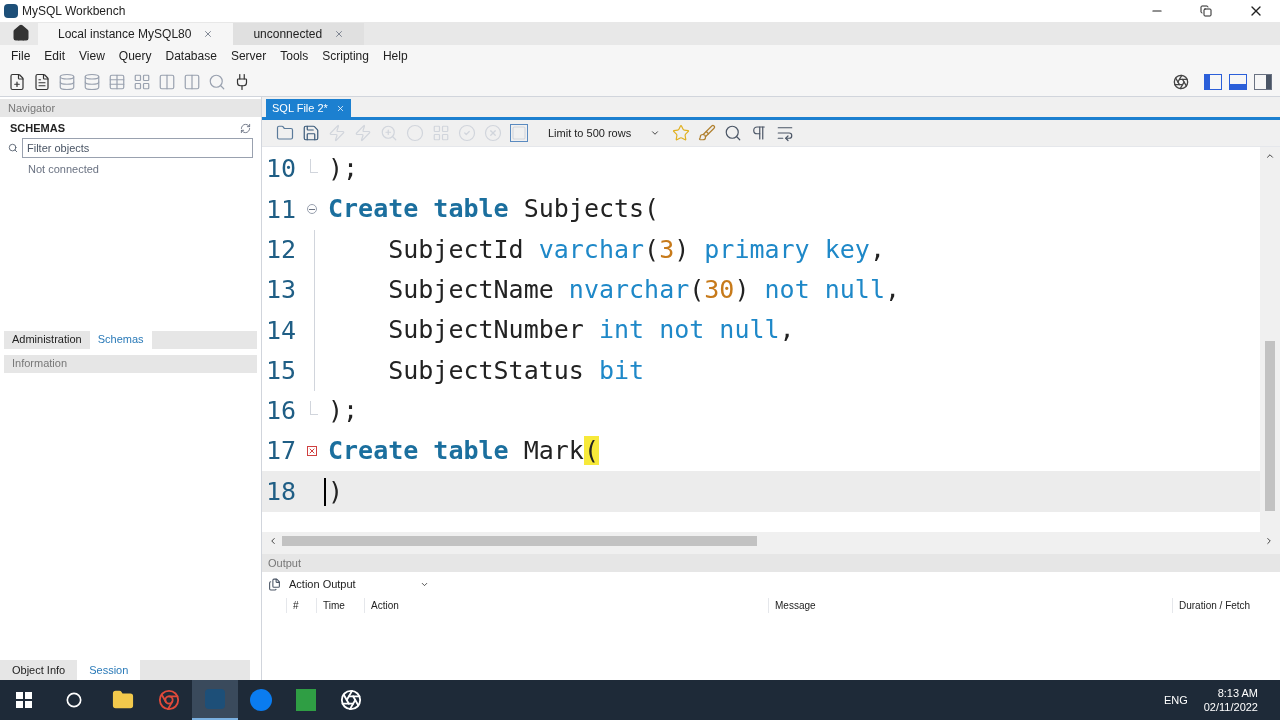  I want to click on create-view-icon, so click(142, 81).